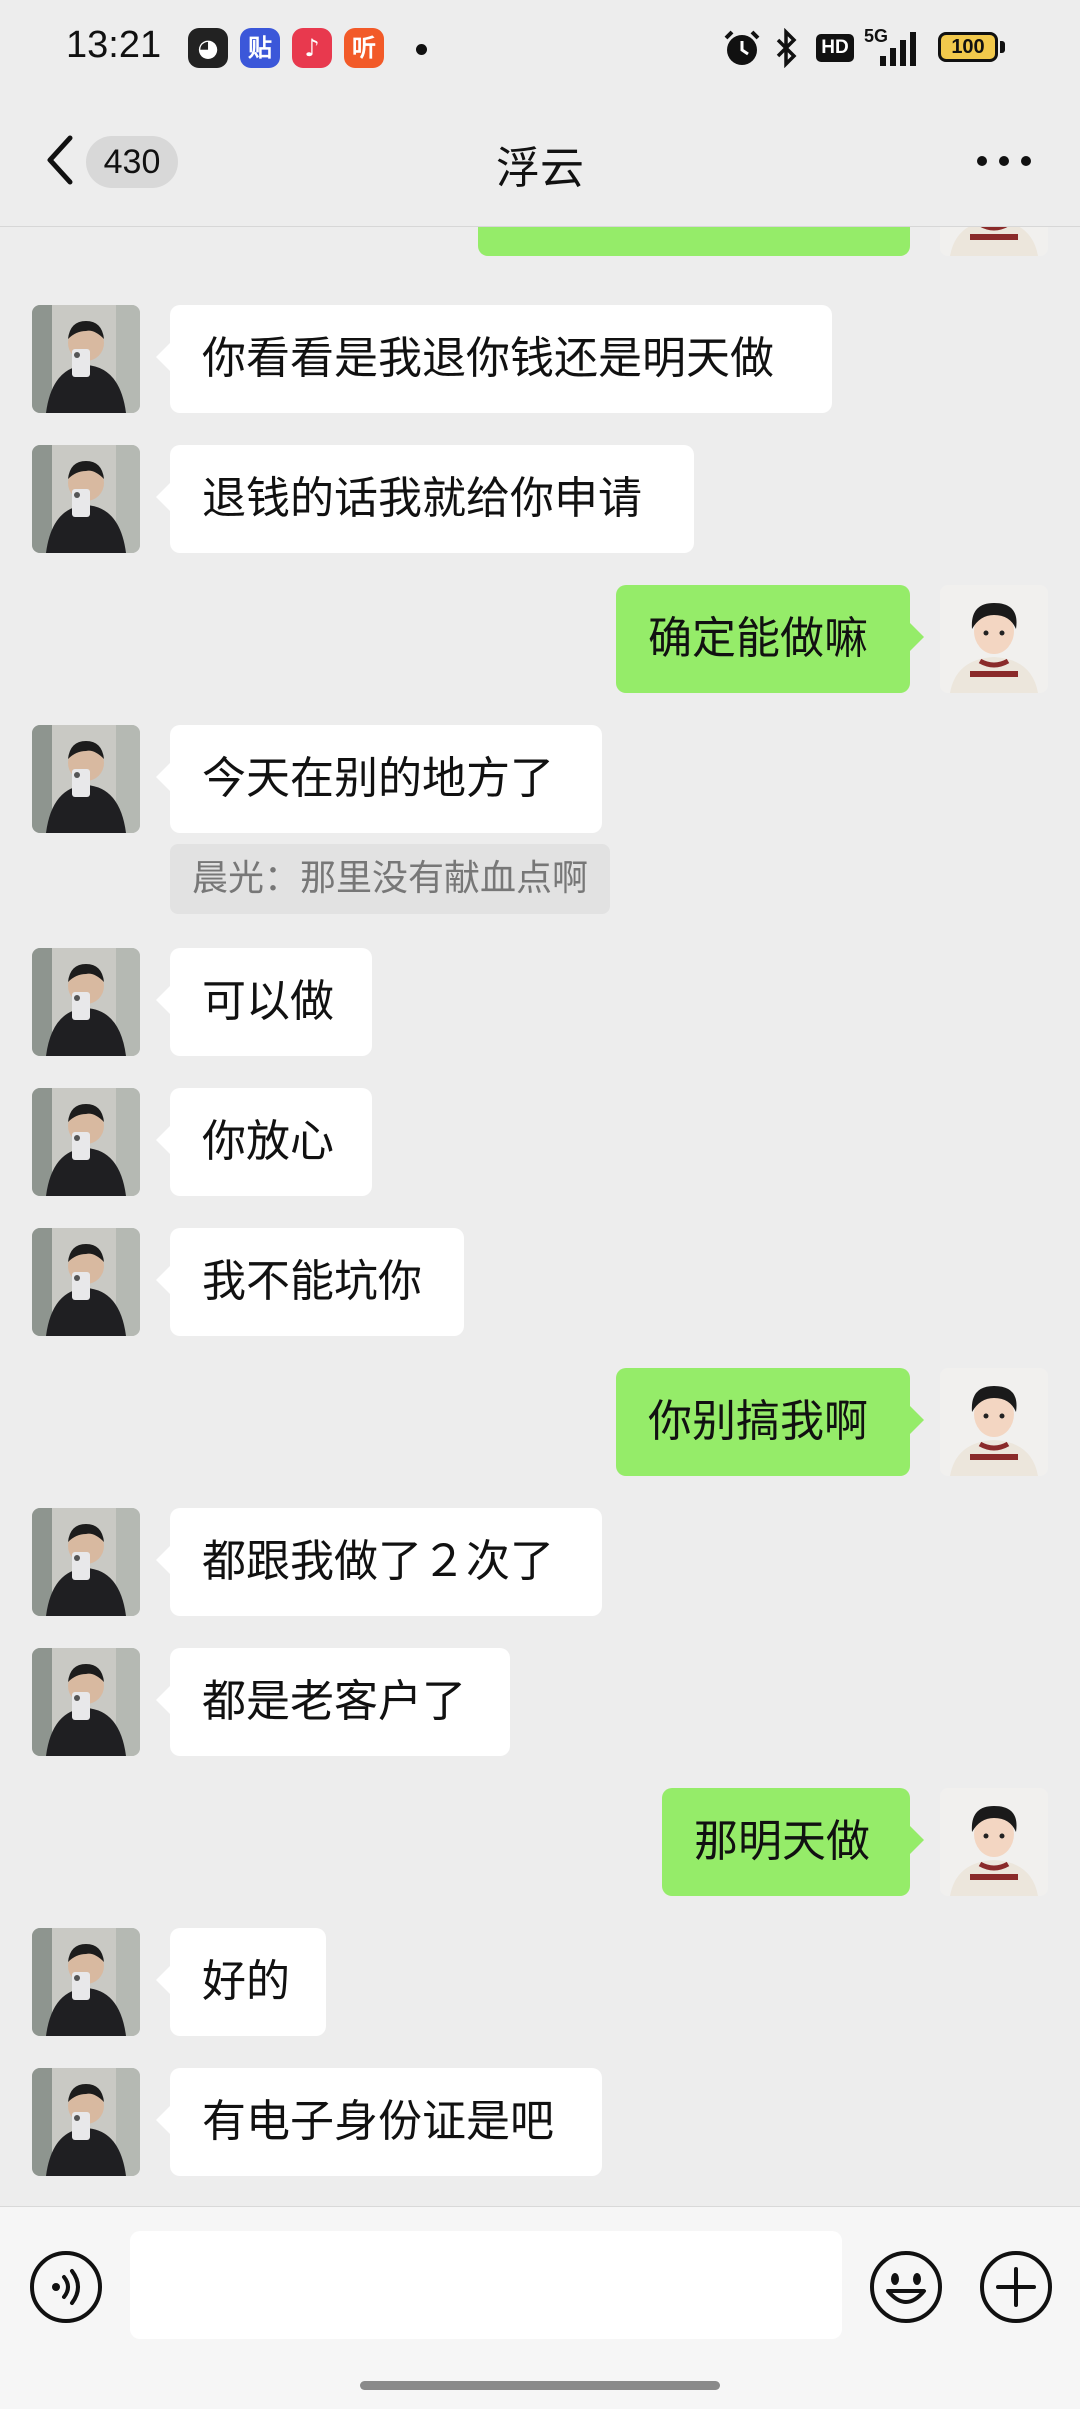 The width and height of the screenshot is (1080, 2409). I want to click on incoming-message-bubble: 有电子身份证是吧, so click(379, 2122).